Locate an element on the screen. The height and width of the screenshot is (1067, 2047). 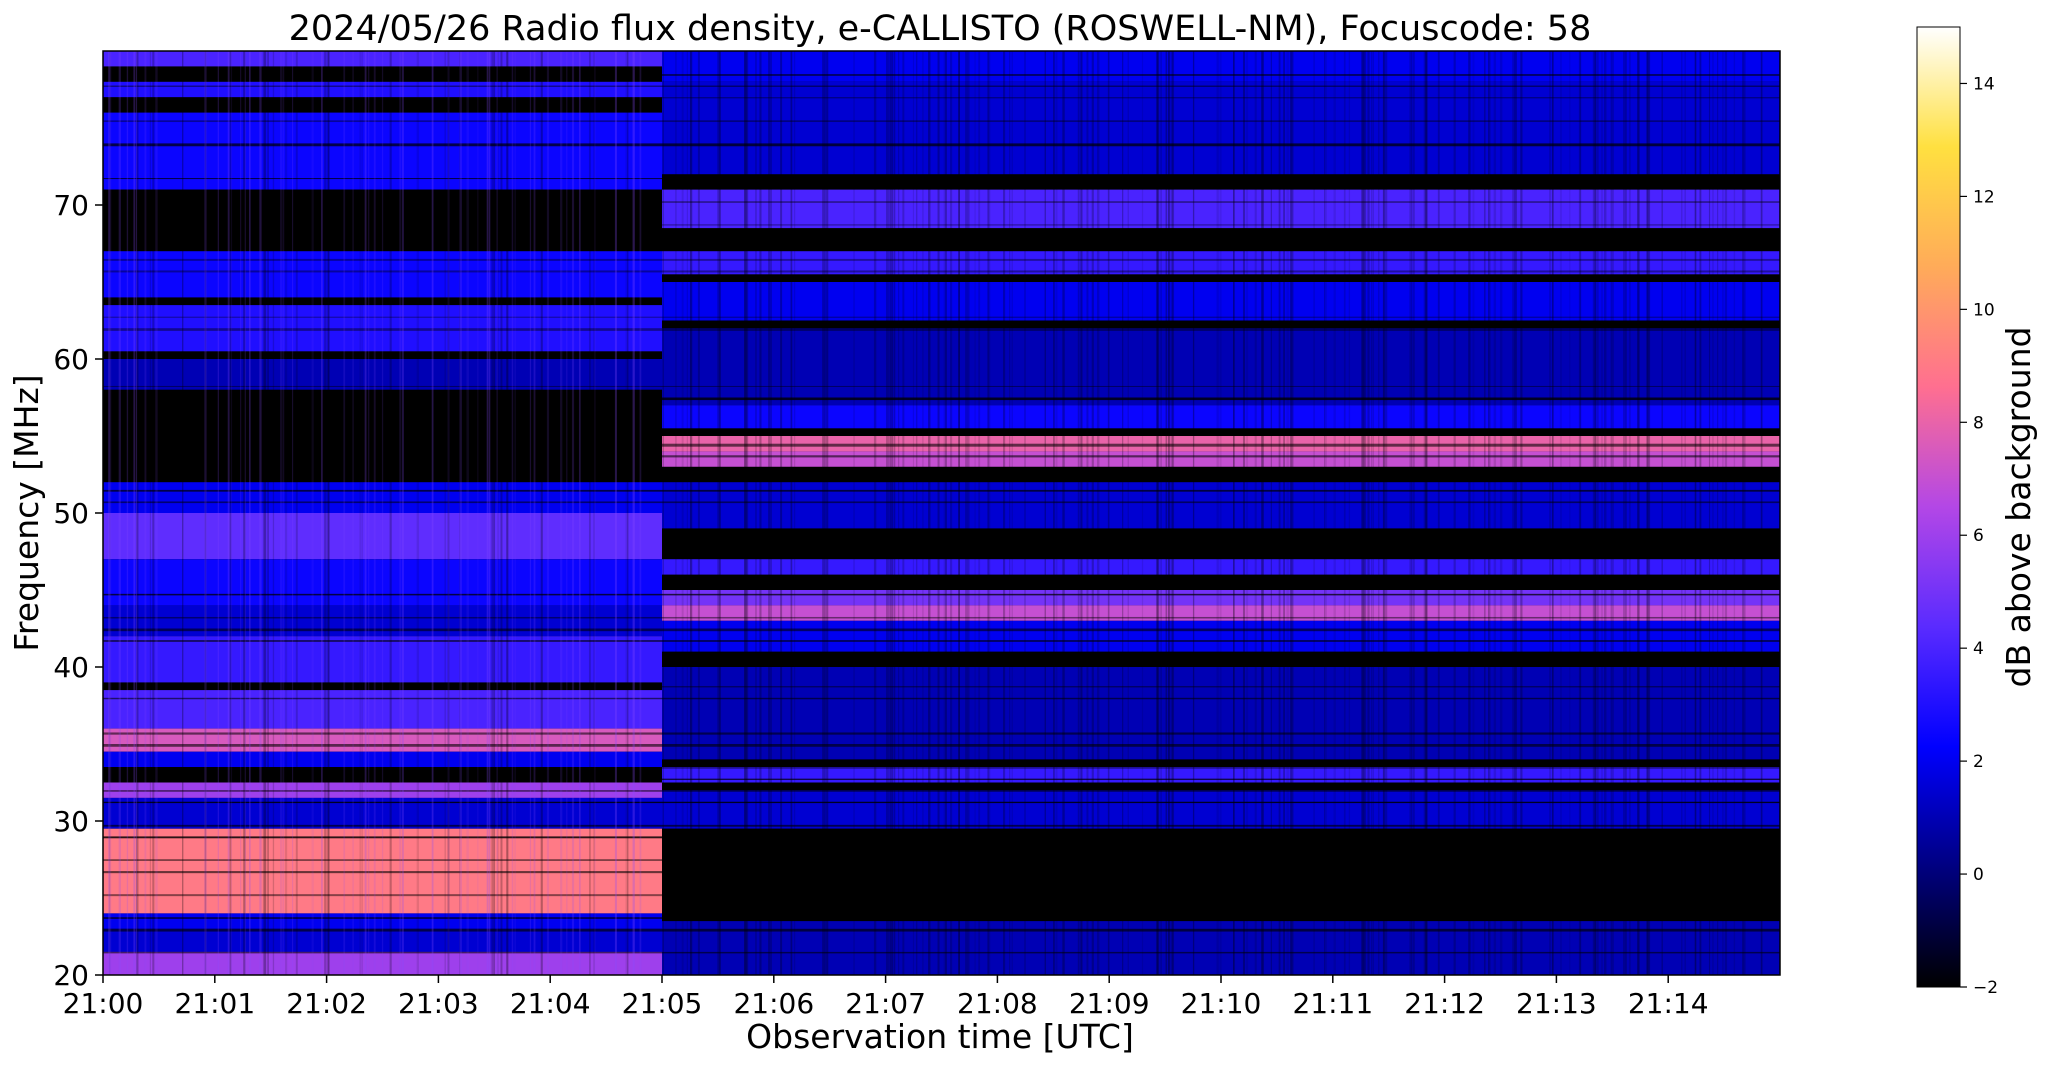
colorbar-tick-label: 14 is located at coordinates (1984, 84).